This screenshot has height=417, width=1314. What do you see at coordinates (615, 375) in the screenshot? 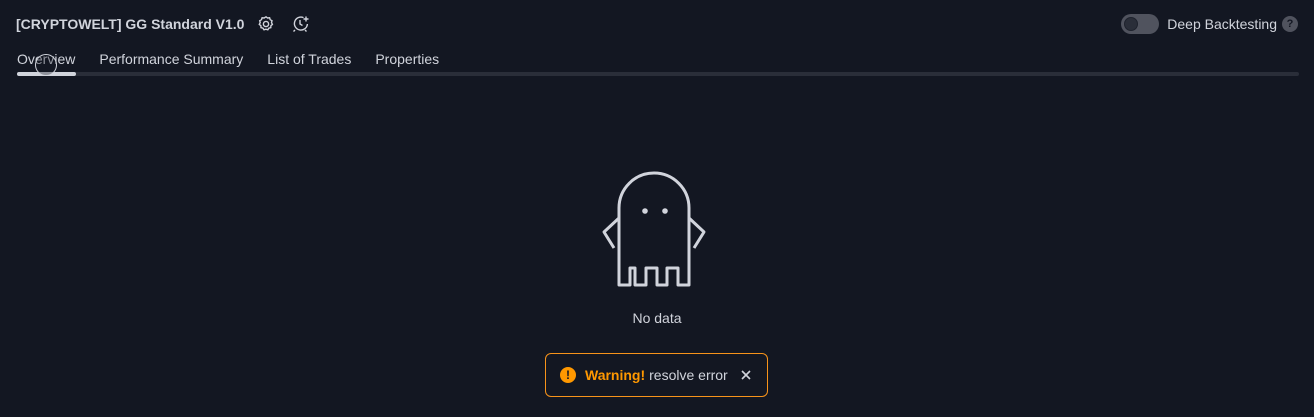
I see `warning-title: Warning!` at bounding box center [615, 375].